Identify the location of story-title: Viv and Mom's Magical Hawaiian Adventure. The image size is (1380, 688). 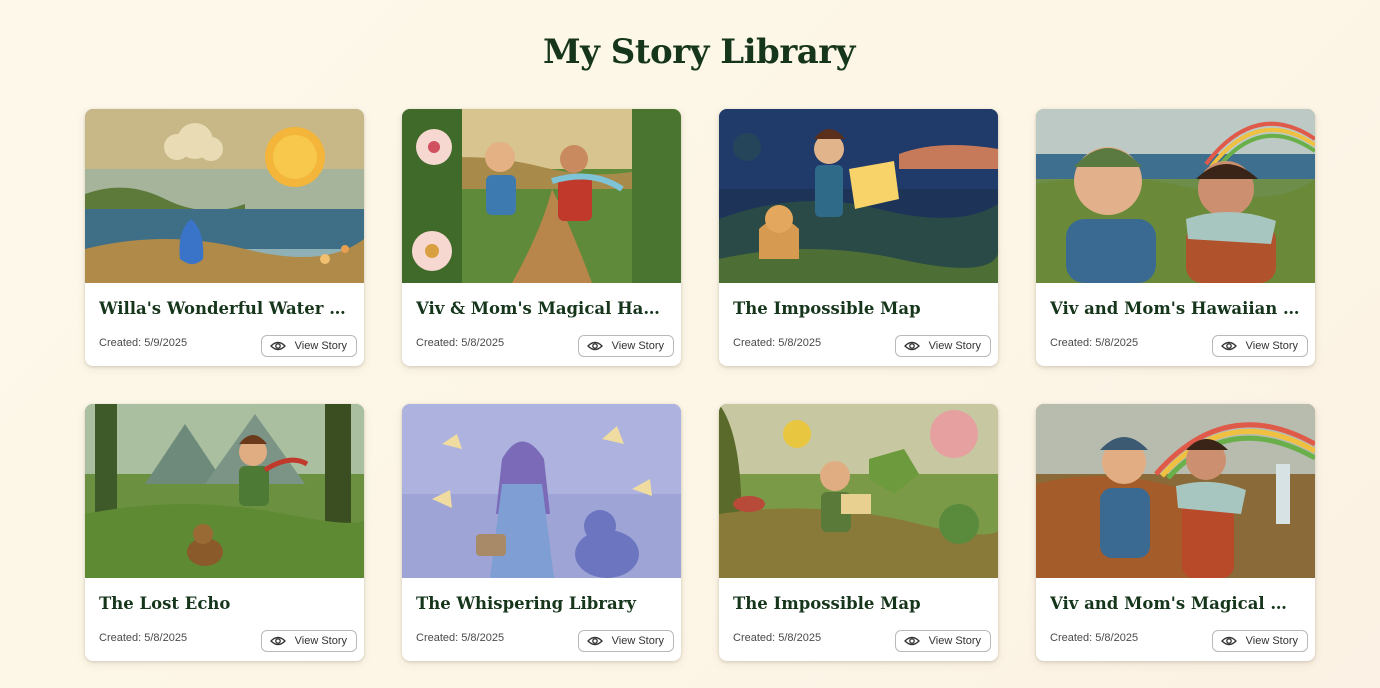
(1175, 603).